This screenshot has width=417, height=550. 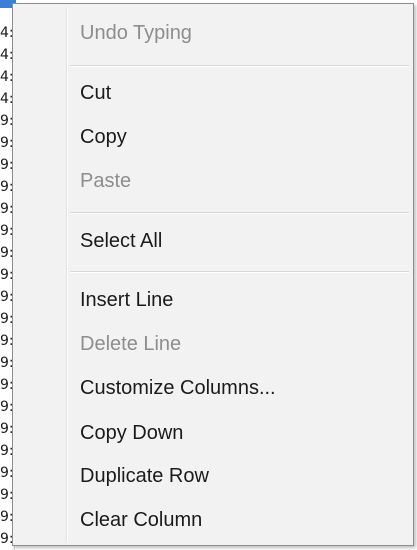 I want to click on menu-item-cut: Cut, so click(x=95, y=93).